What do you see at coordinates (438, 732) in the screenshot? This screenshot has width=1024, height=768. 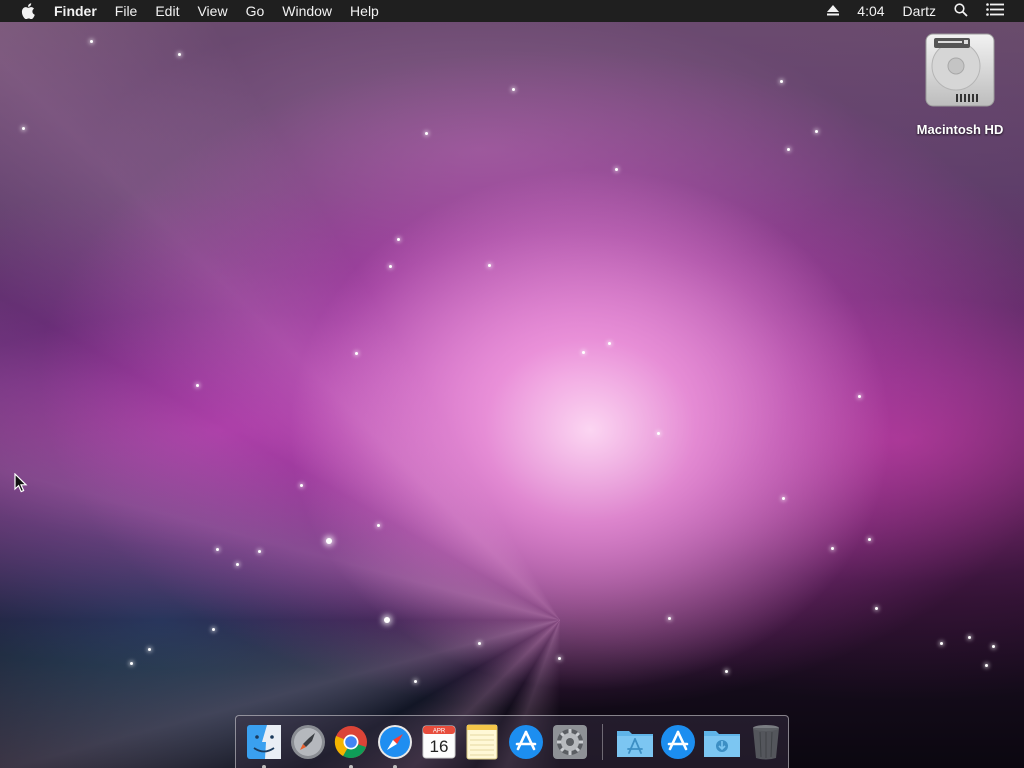 I see `calendar-month: APR` at bounding box center [438, 732].